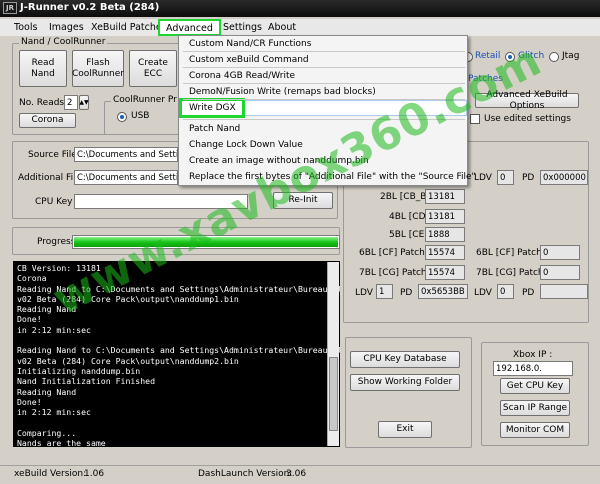 The image size is (600, 484). What do you see at coordinates (43, 68) in the screenshot?
I see `read-nand-button: Read Nand` at bounding box center [43, 68].